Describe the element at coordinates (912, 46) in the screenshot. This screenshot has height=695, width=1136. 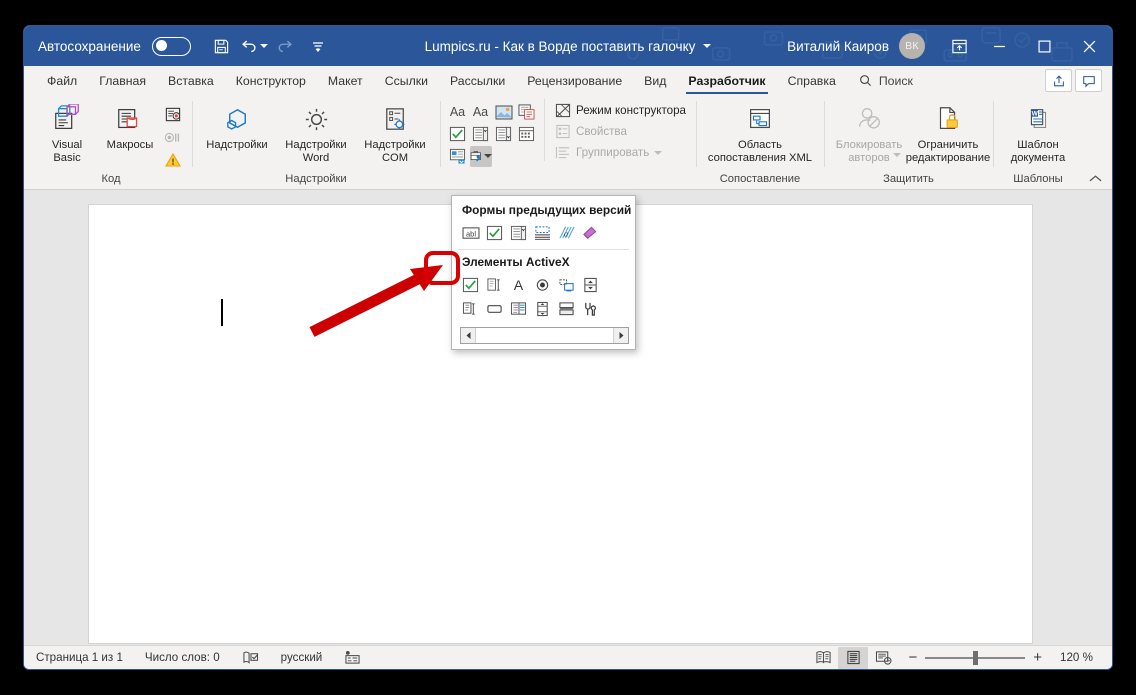
I see `avatar: ВК` at that location.